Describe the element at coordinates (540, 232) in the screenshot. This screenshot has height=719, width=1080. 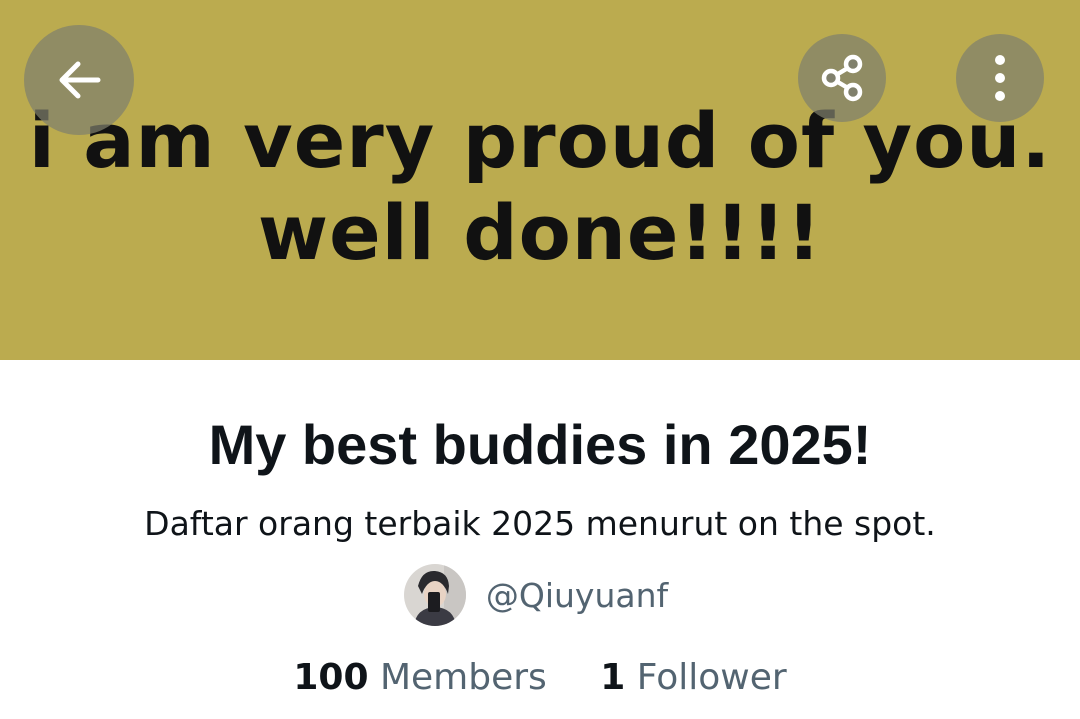
I see `banner-line-2: well done!!!!` at that location.